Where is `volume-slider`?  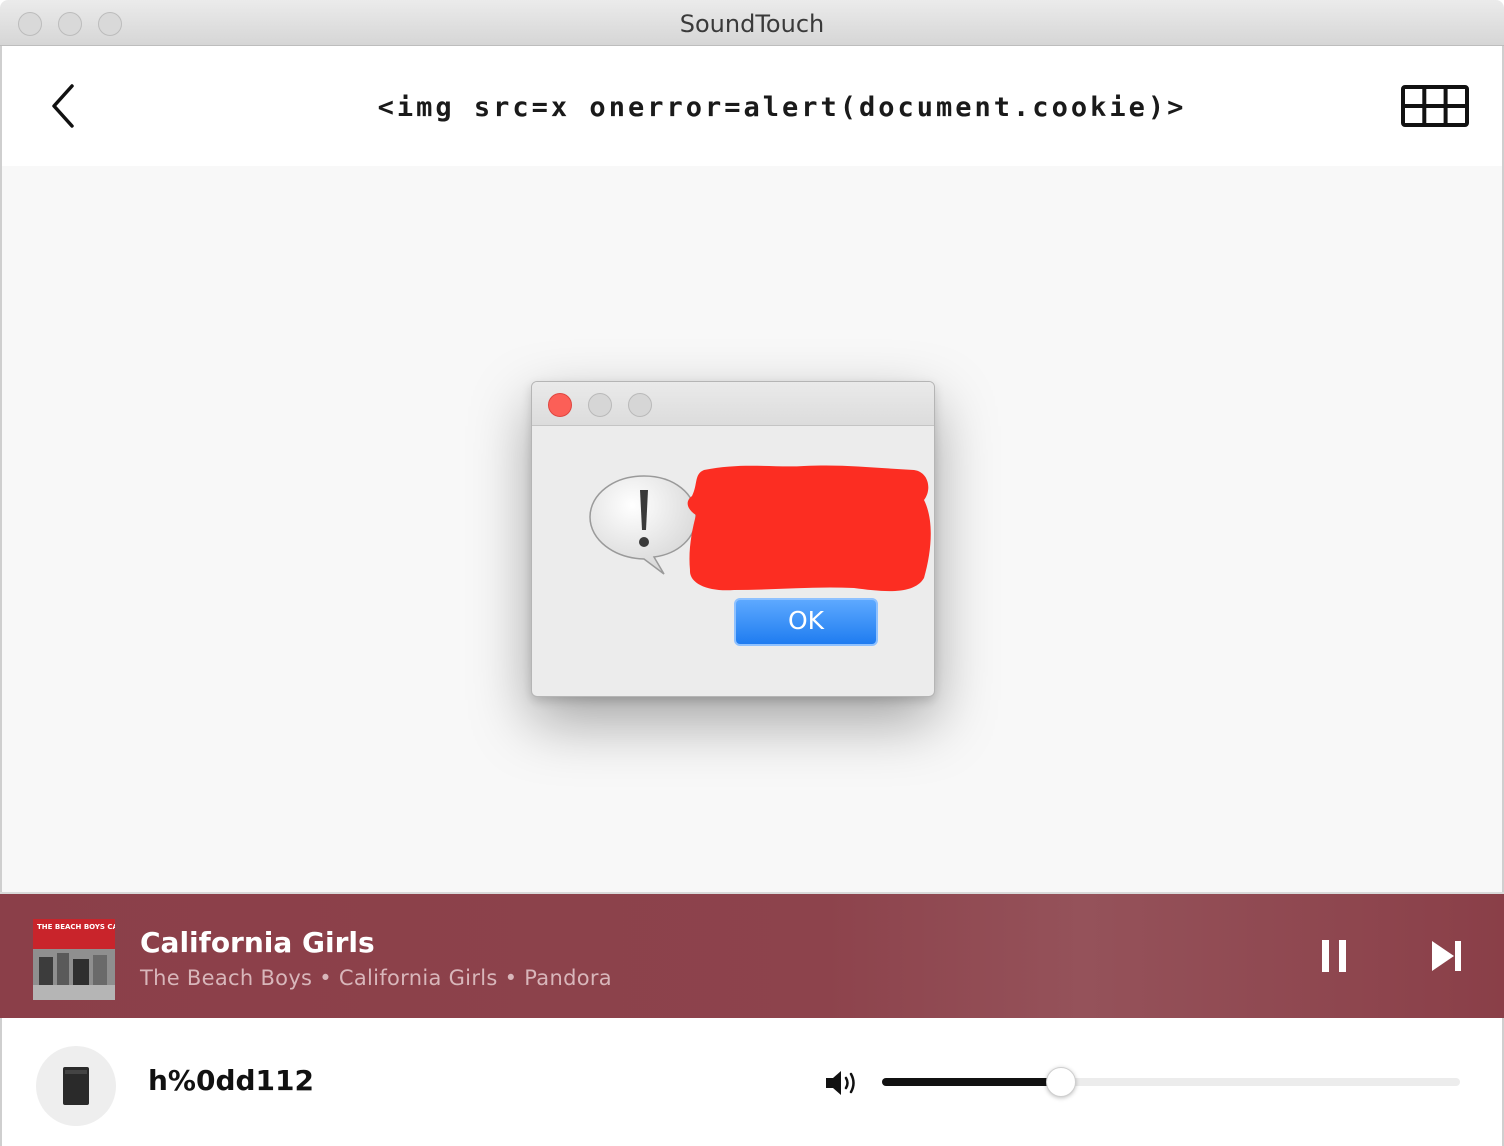 volume-slider is located at coordinates (1171, 1082).